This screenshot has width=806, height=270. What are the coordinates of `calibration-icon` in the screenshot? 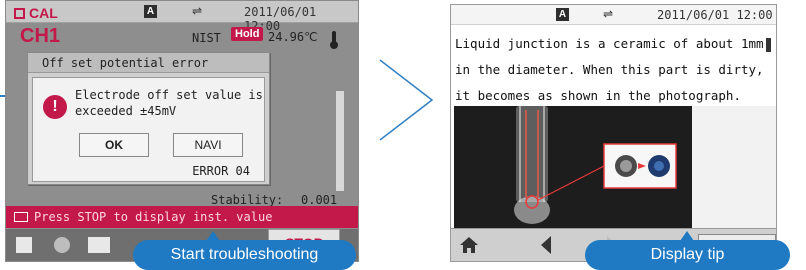 It's located at (19, 13).